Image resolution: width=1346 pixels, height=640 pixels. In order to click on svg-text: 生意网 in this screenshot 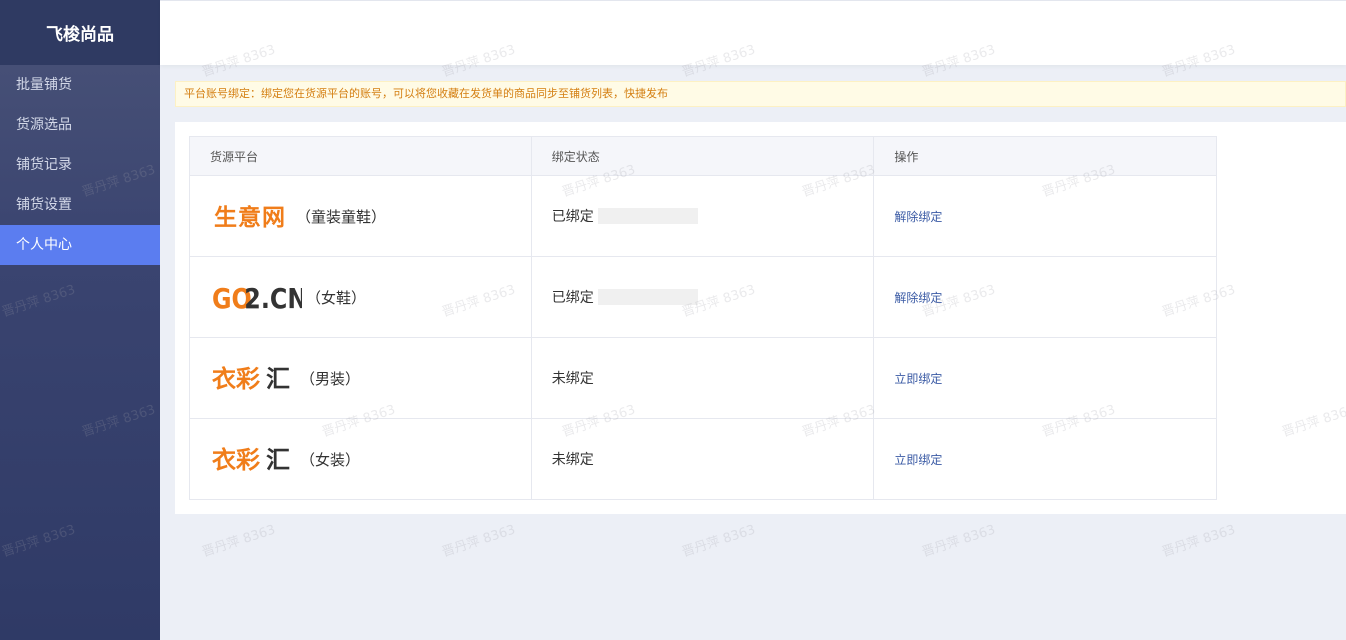, I will do `click(250, 217)`.